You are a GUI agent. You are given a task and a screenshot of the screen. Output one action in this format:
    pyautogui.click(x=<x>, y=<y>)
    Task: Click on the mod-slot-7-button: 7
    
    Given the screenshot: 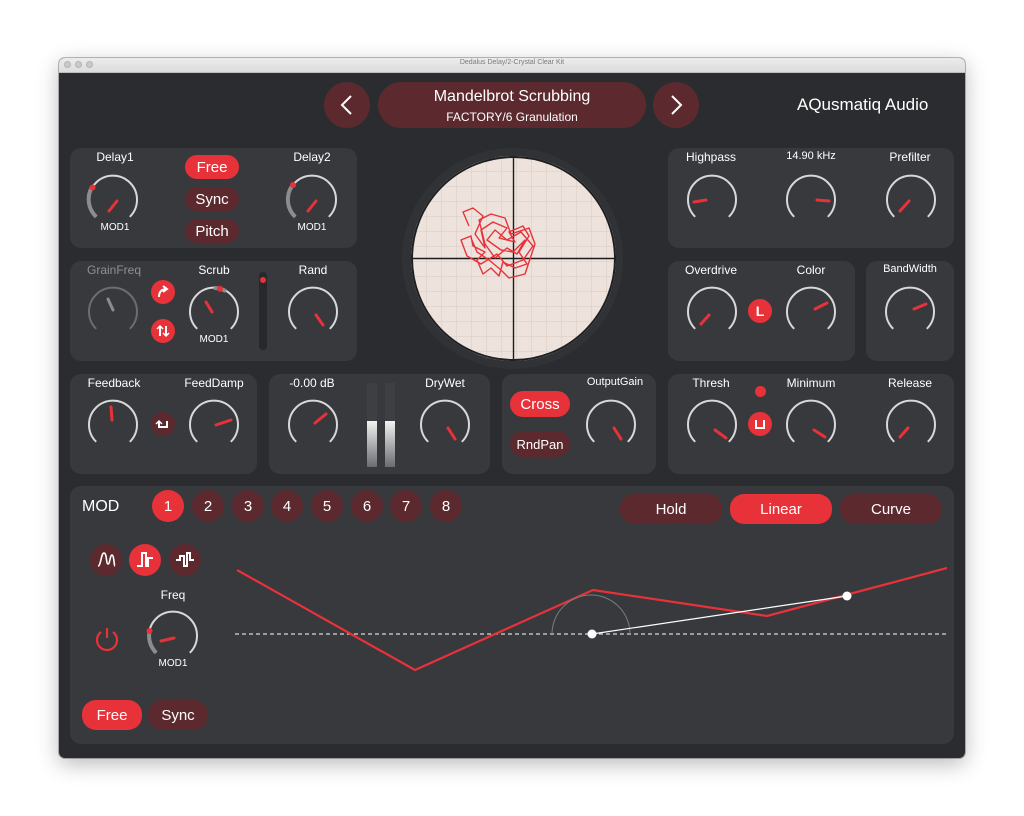 What is the action you would take?
    pyautogui.click(x=406, y=506)
    